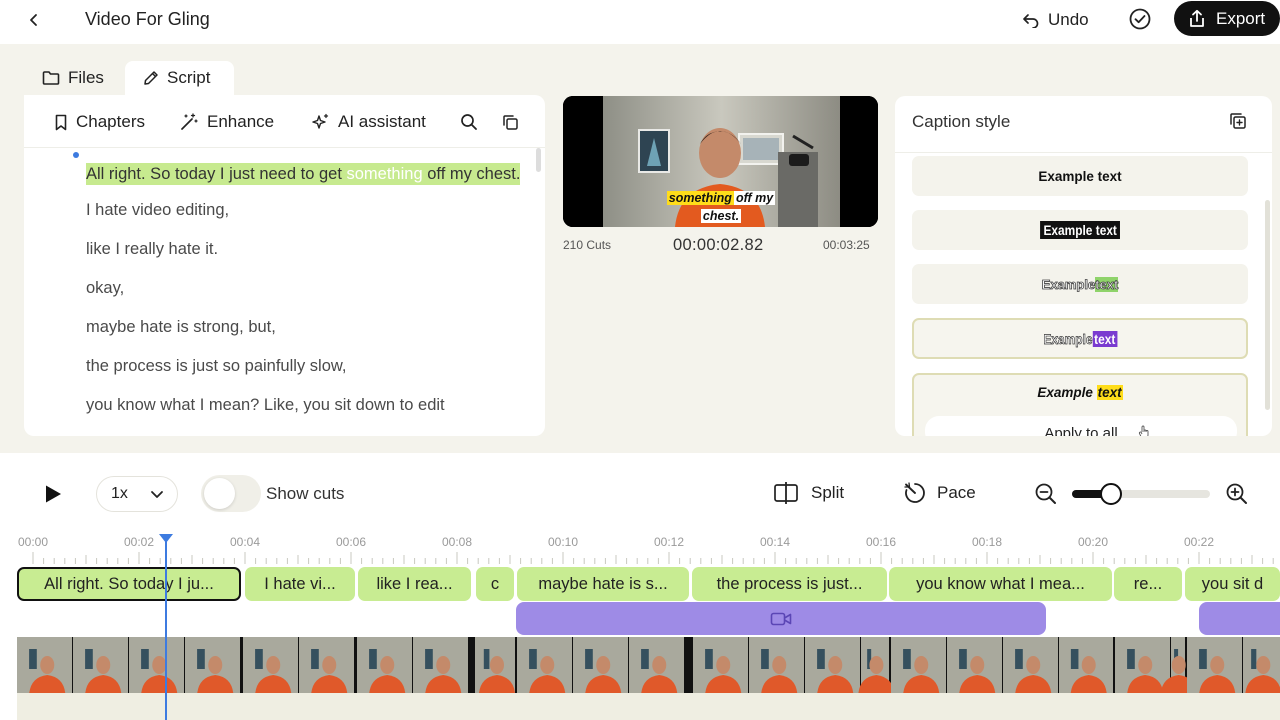 This screenshot has height=720, width=1280. Describe the element at coordinates (495, 584) in the screenshot. I see `caption-clip: c` at that location.